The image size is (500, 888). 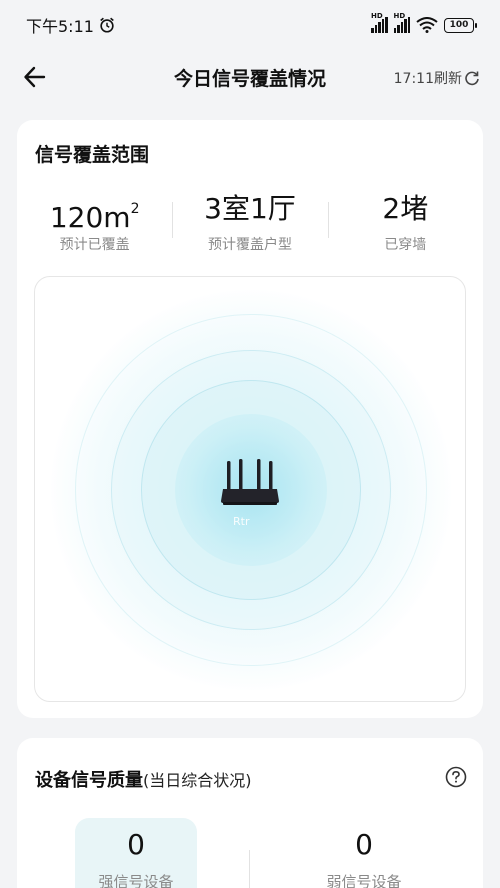 What do you see at coordinates (377, 16) in the screenshot?
I see `hd-label: HD` at bounding box center [377, 16].